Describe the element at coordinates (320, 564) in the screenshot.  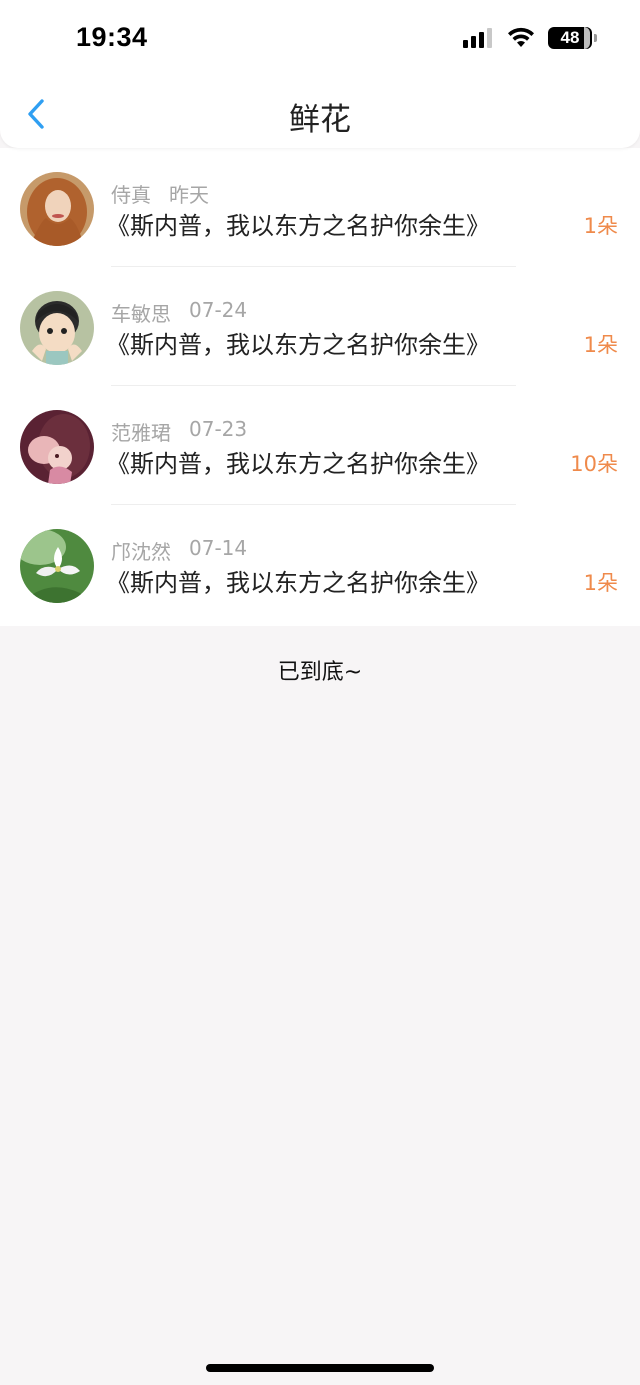
I see `list-item: 邝沈然 07-14 《斯内普，我以东方之名护你余生》 1朵` at that location.